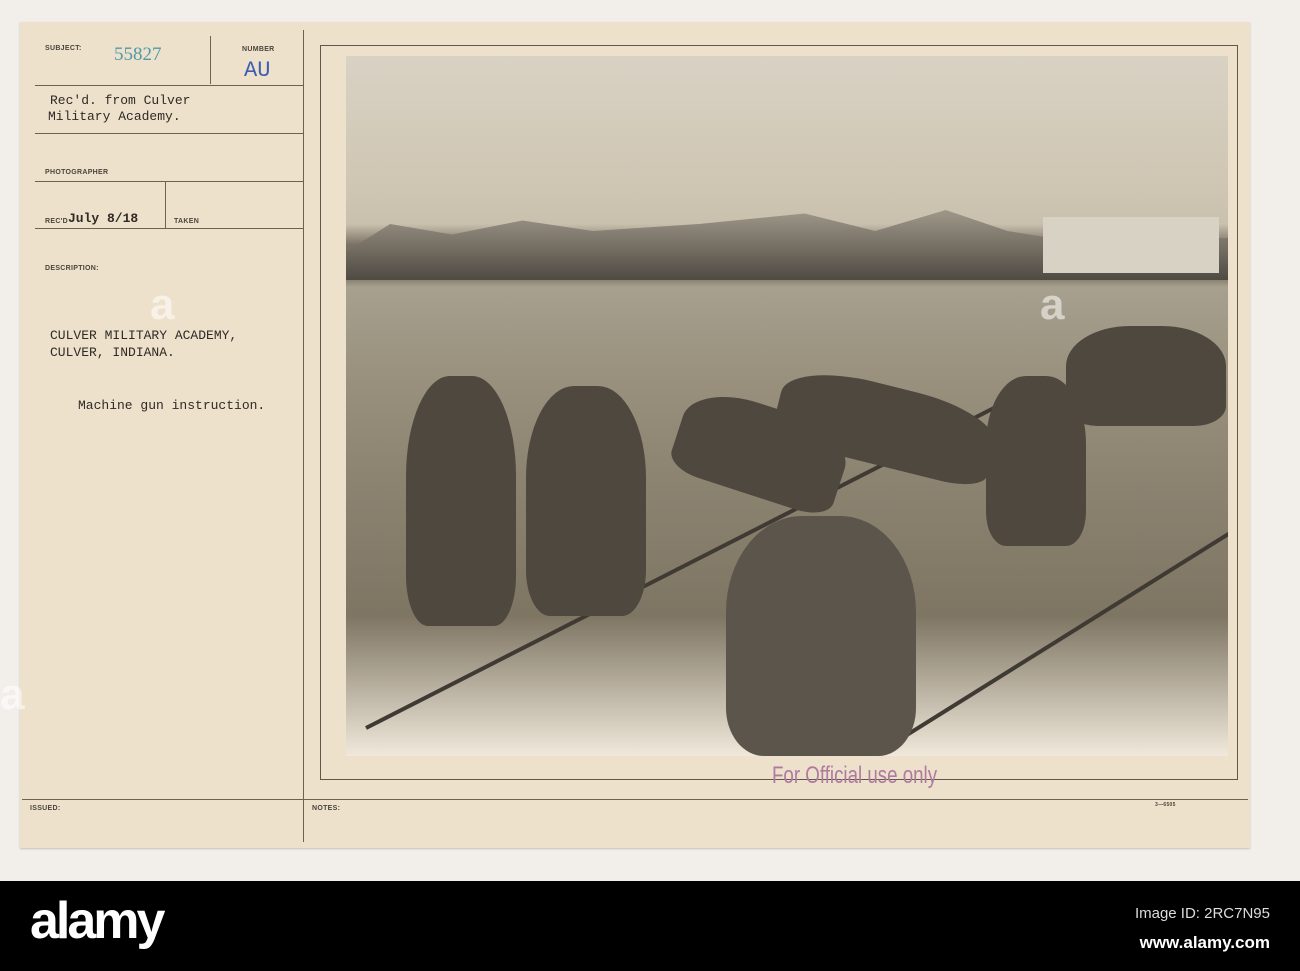 The width and height of the screenshot is (1300, 971). Describe the element at coordinates (45, 808) in the screenshot. I see `issued-label: ISSUED:` at that location.